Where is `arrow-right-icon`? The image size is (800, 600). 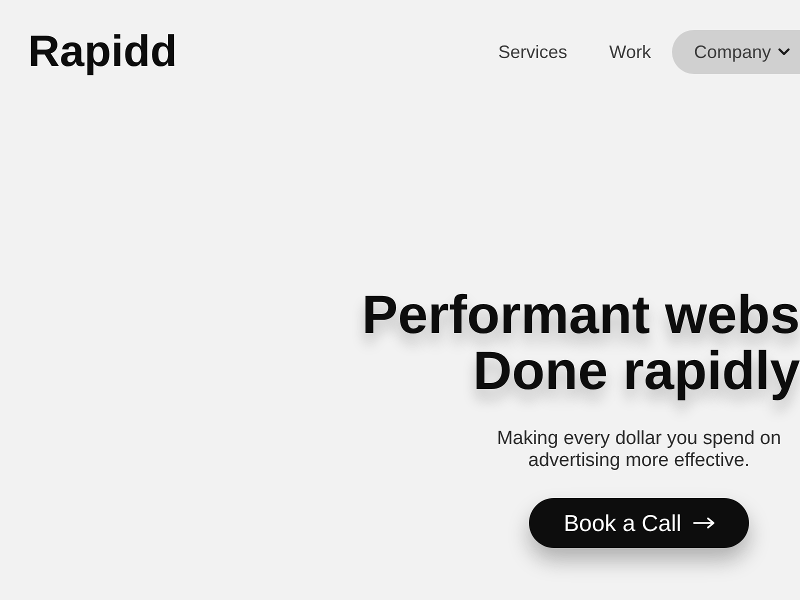 arrow-right-icon is located at coordinates (704, 523).